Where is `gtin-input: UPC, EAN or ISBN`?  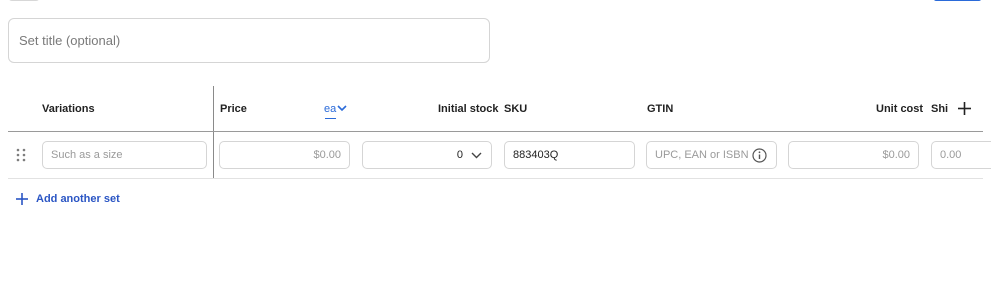
gtin-input: UPC, EAN or ISBN is located at coordinates (711, 155).